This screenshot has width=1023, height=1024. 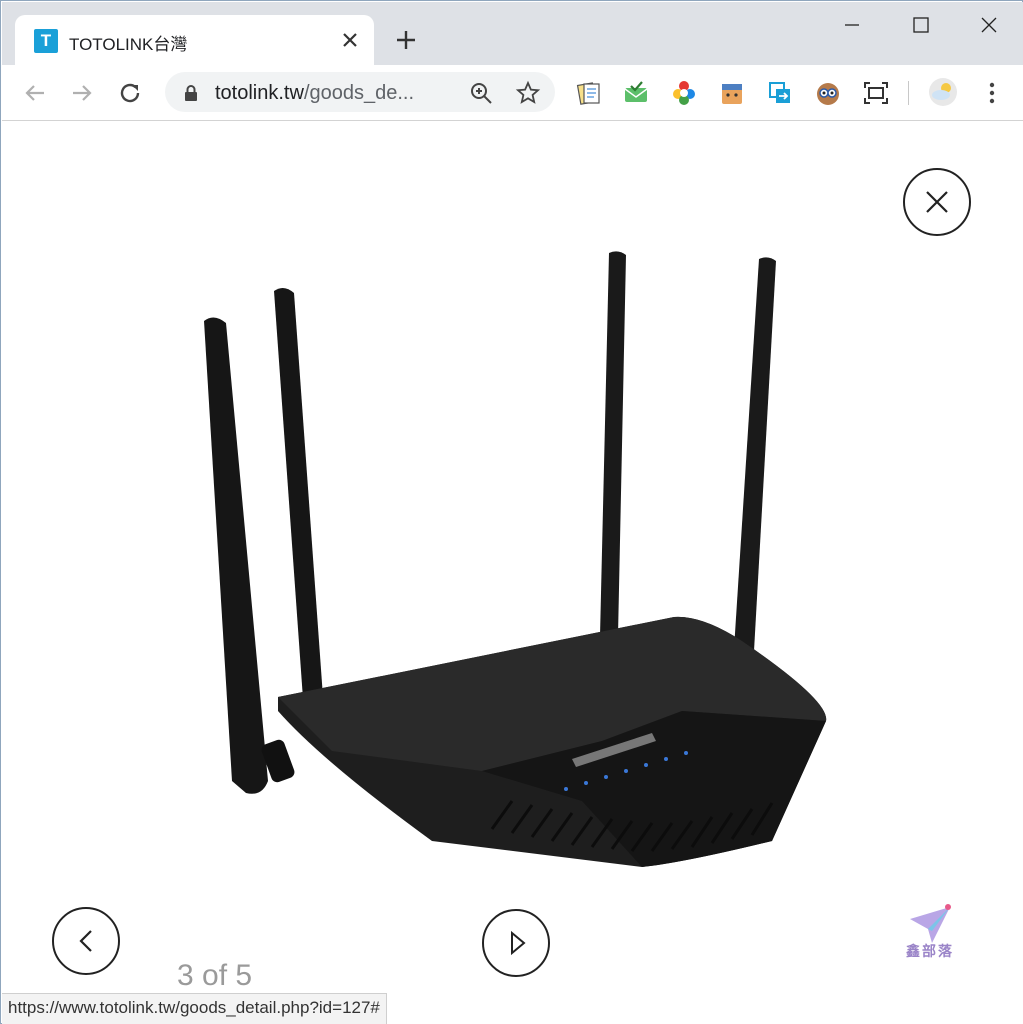 What do you see at coordinates (46, 41) in the screenshot?
I see `tab-favicon: T` at bounding box center [46, 41].